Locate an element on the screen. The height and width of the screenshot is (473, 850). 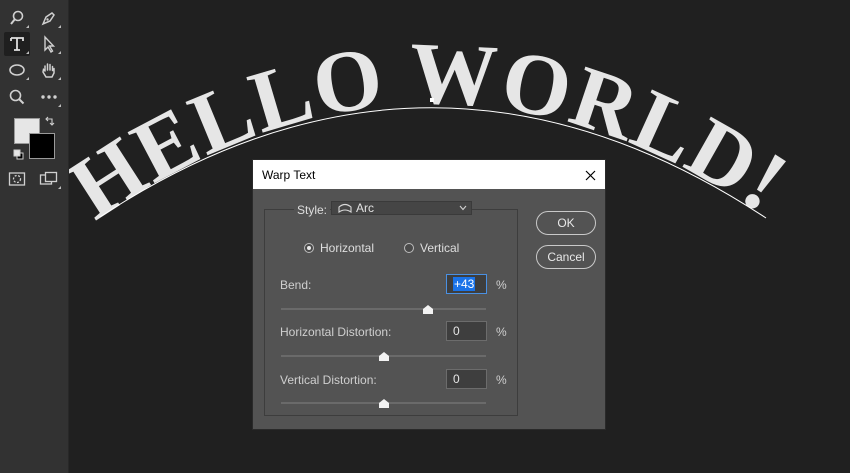
path-selection-icon is located at coordinates (50, 44).